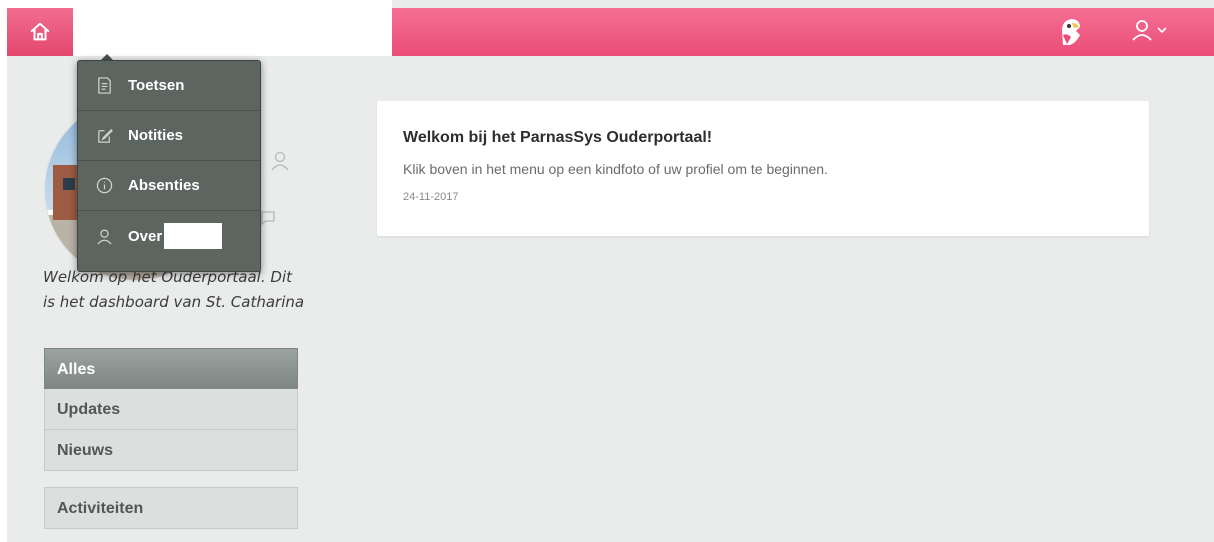  What do you see at coordinates (104, 85) in the screenshot?
I see `document-icon` at bounding box center [104, 85].